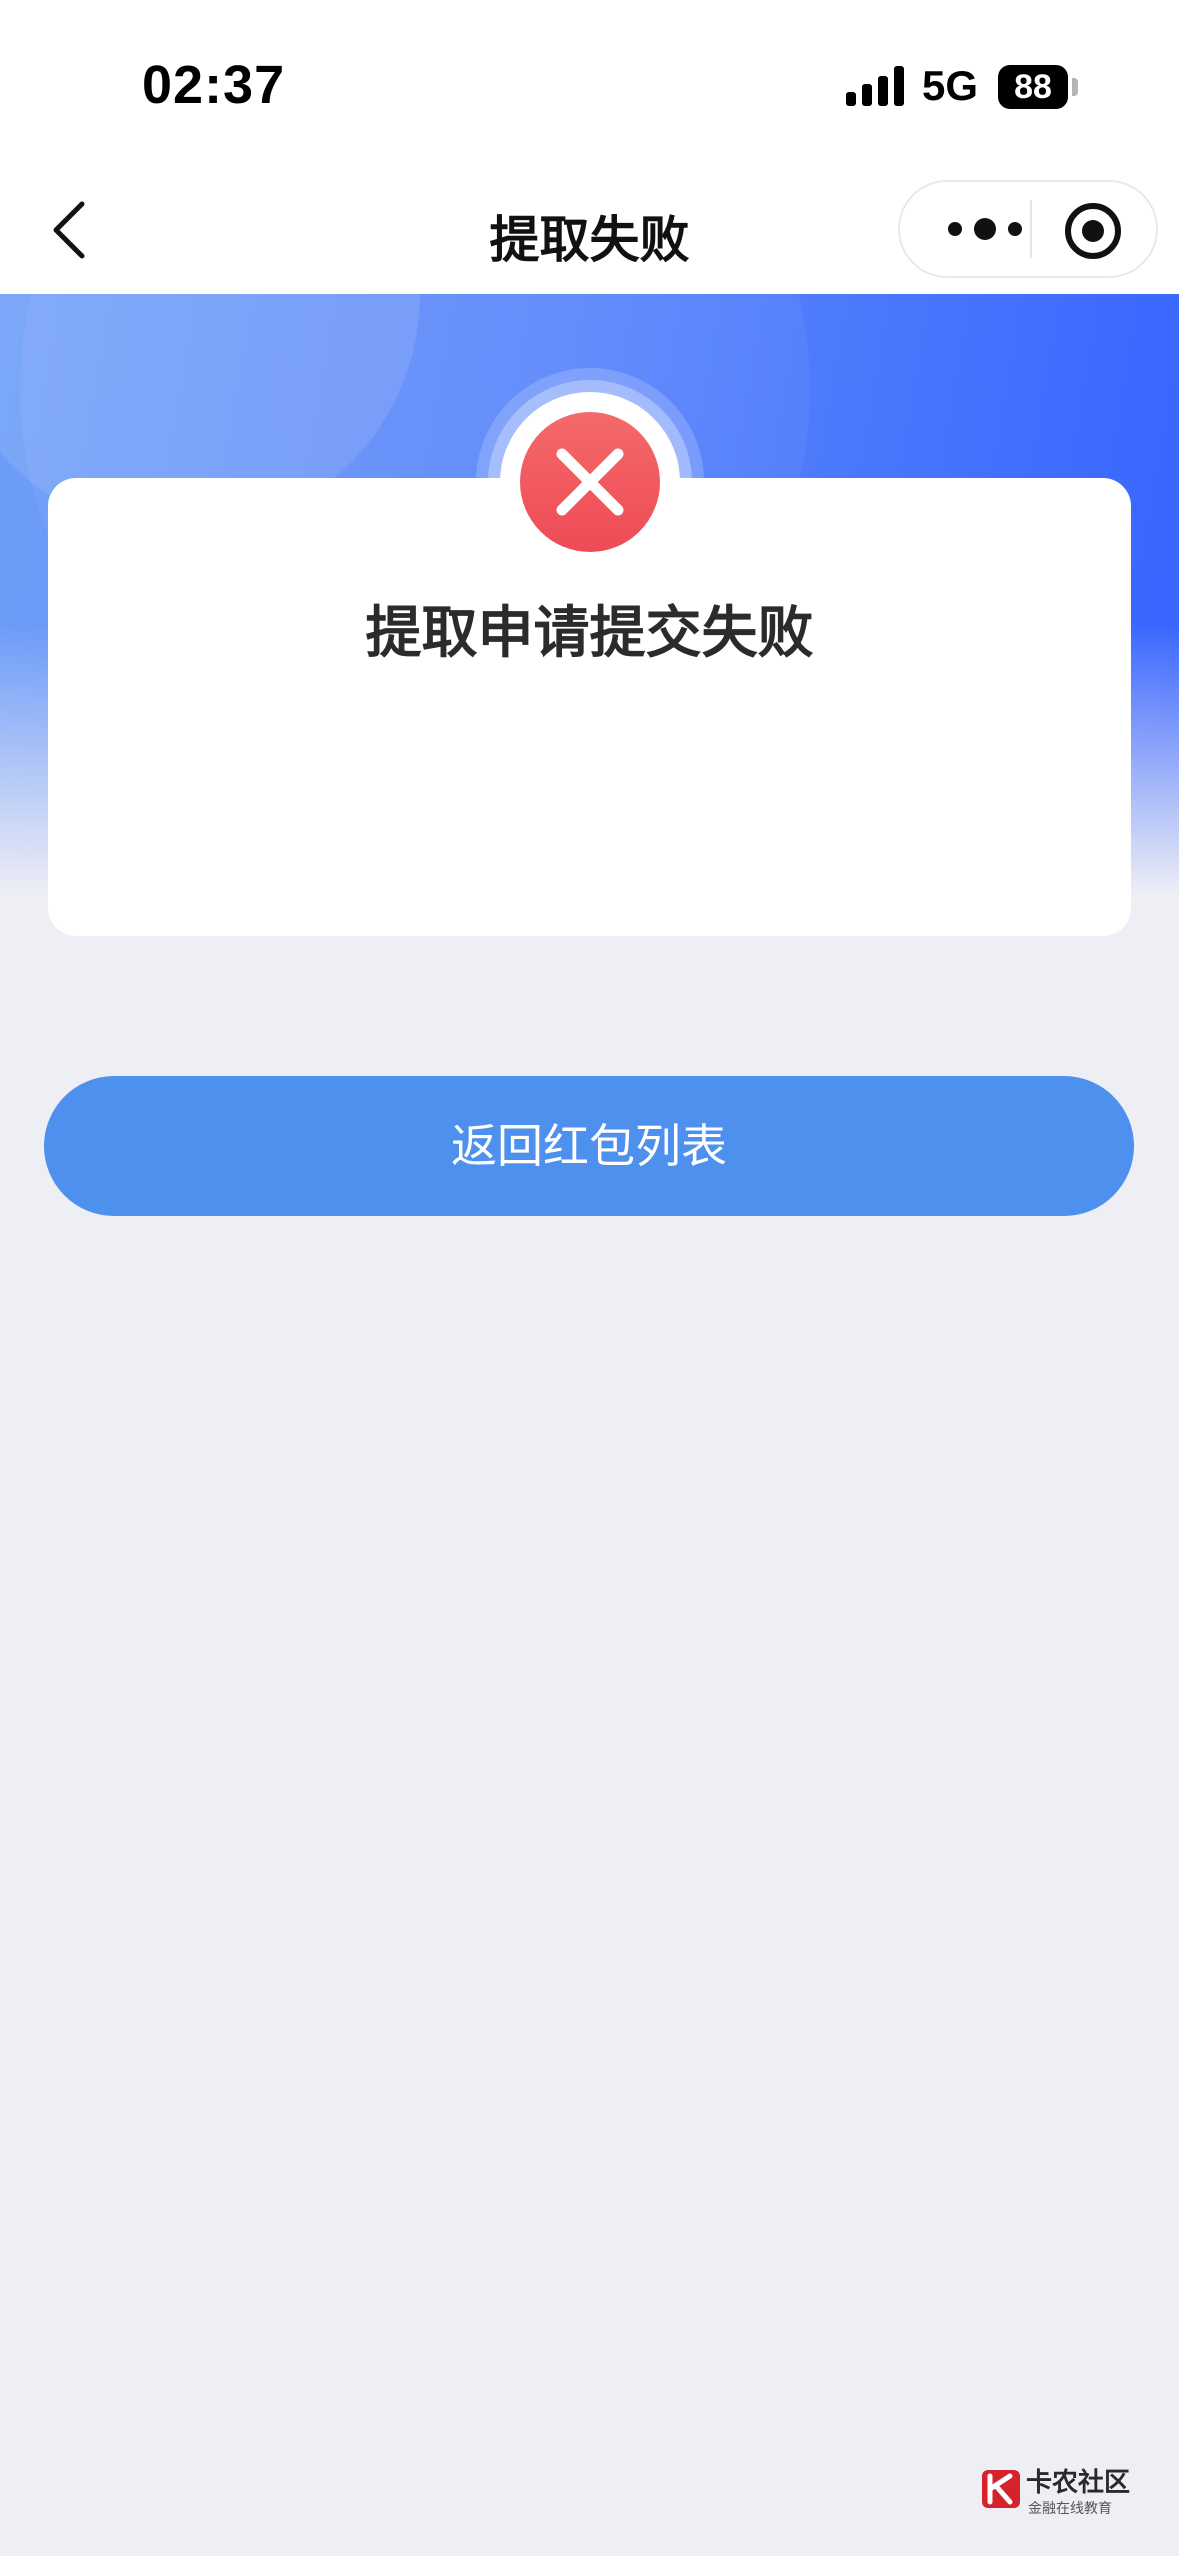 This screenshot has width=1179, height=2556. I want to click on watermark-logo: 卡农社区 金融在线教育, so click(1068, 2496).